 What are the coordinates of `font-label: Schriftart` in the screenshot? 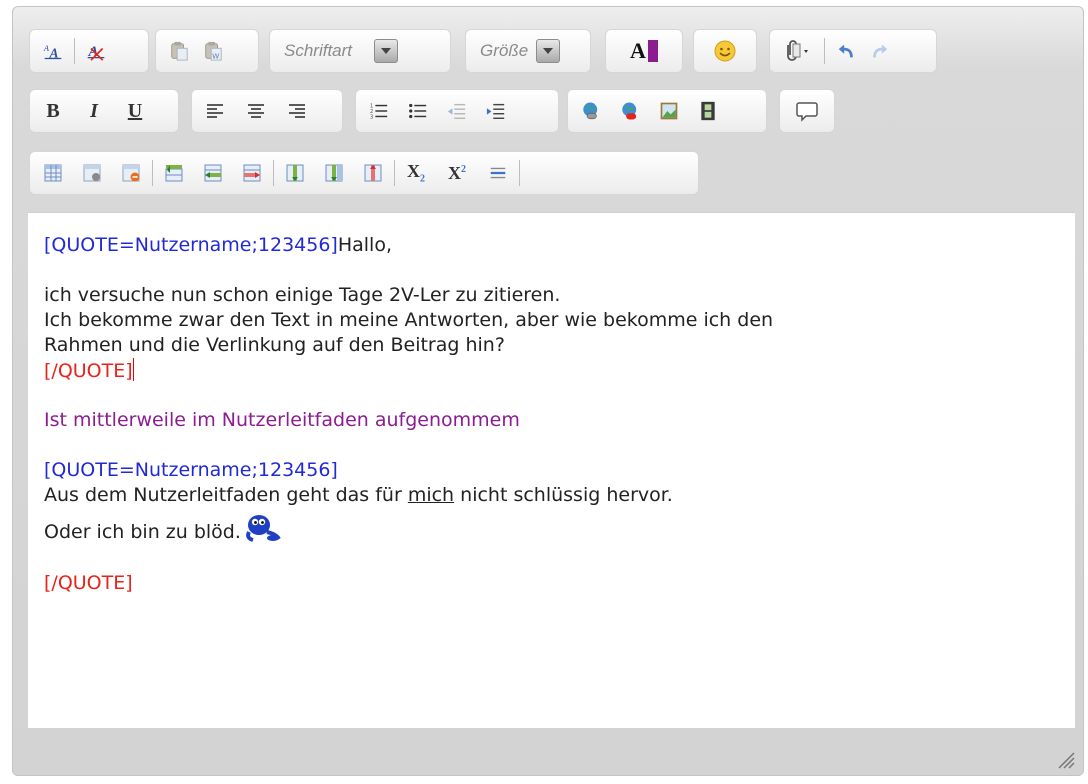 It's located at (318, 50).